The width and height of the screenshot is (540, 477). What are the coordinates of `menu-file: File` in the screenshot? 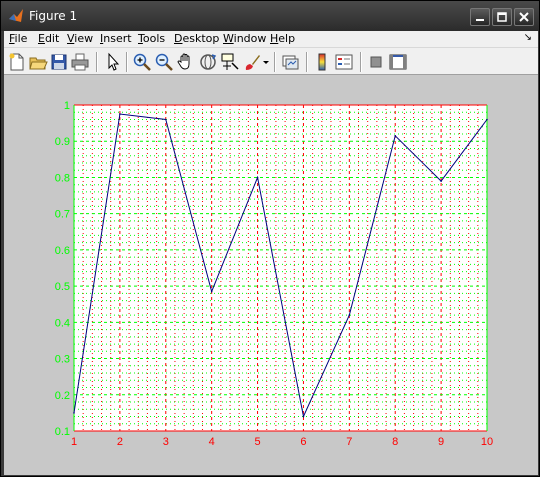 It's located at (18, 38).